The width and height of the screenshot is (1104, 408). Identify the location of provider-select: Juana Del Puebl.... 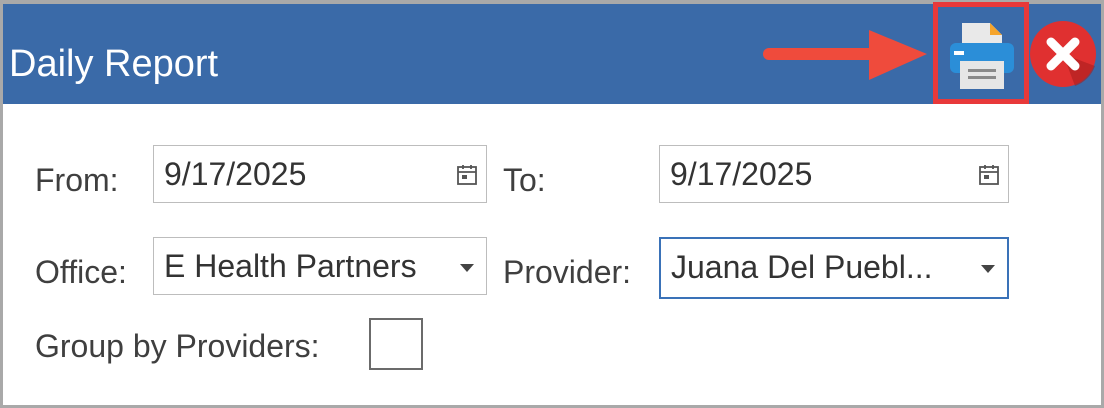
(834, 268).